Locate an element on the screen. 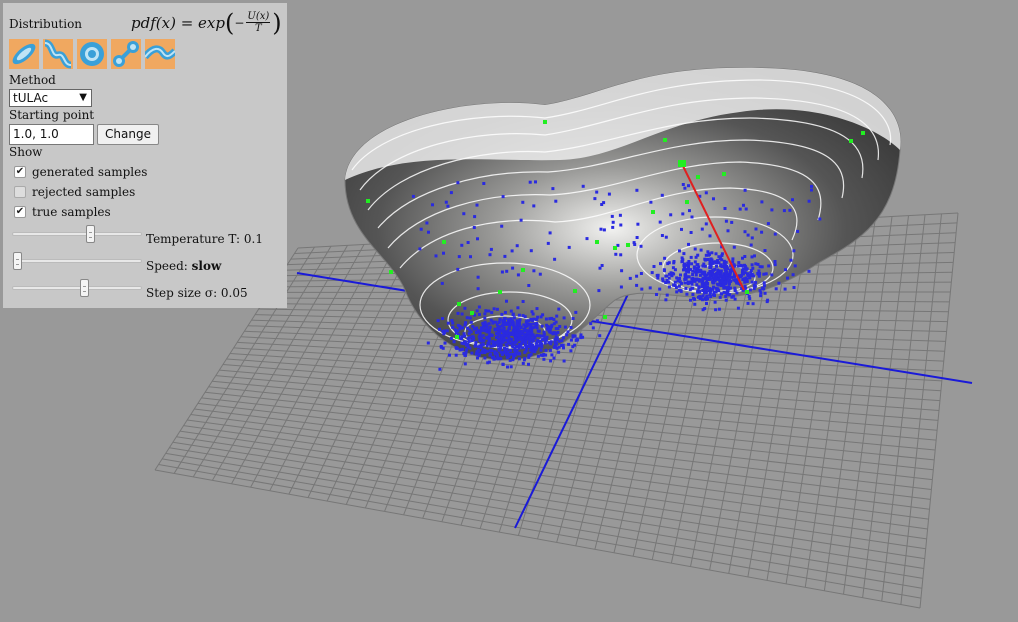 The width and height of the screenshot is (1018, 622). wave-distribution-icon is located at coordinates (160, 54).